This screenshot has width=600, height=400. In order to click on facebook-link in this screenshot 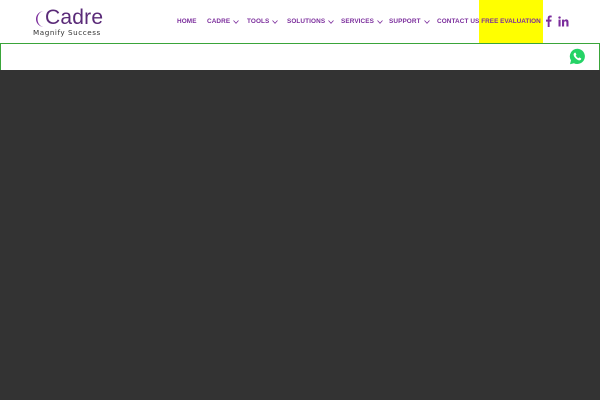, I will do `click(548, 21)`.